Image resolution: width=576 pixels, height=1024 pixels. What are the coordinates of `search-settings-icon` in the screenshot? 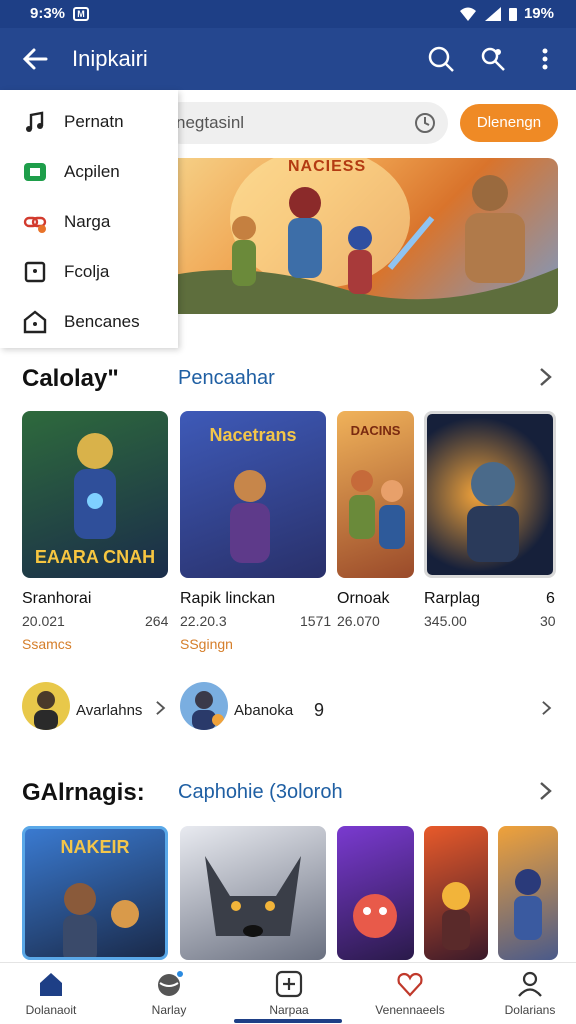 It's located at (493, 59).